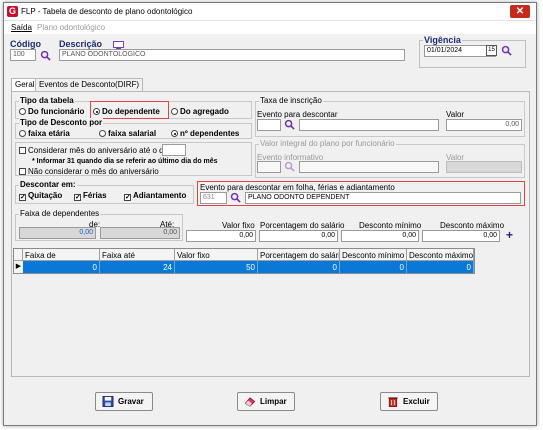 The height and width of the screenshot is (430, 543). I want to click on grid-header-faixa-ate: Faixa até, so click(137, 255).